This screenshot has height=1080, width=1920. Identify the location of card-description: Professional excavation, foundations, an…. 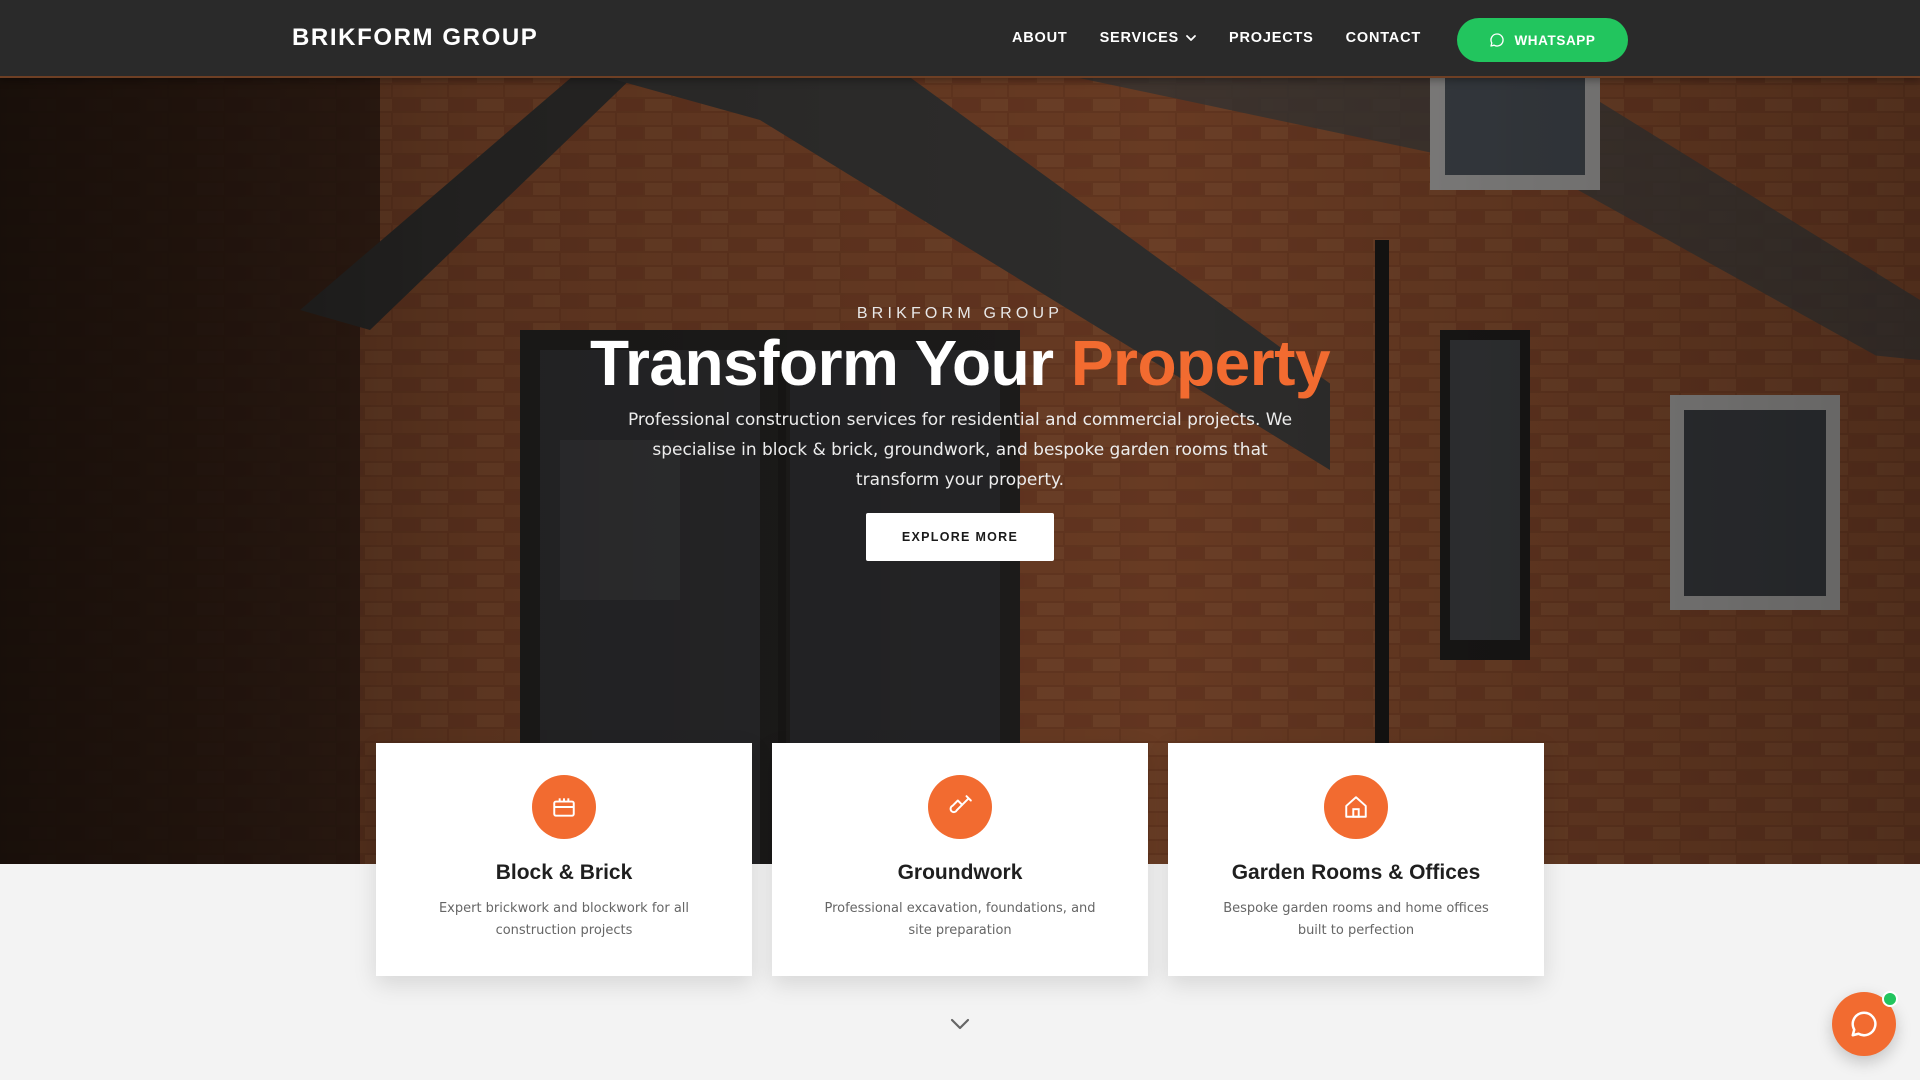
(960, 919).